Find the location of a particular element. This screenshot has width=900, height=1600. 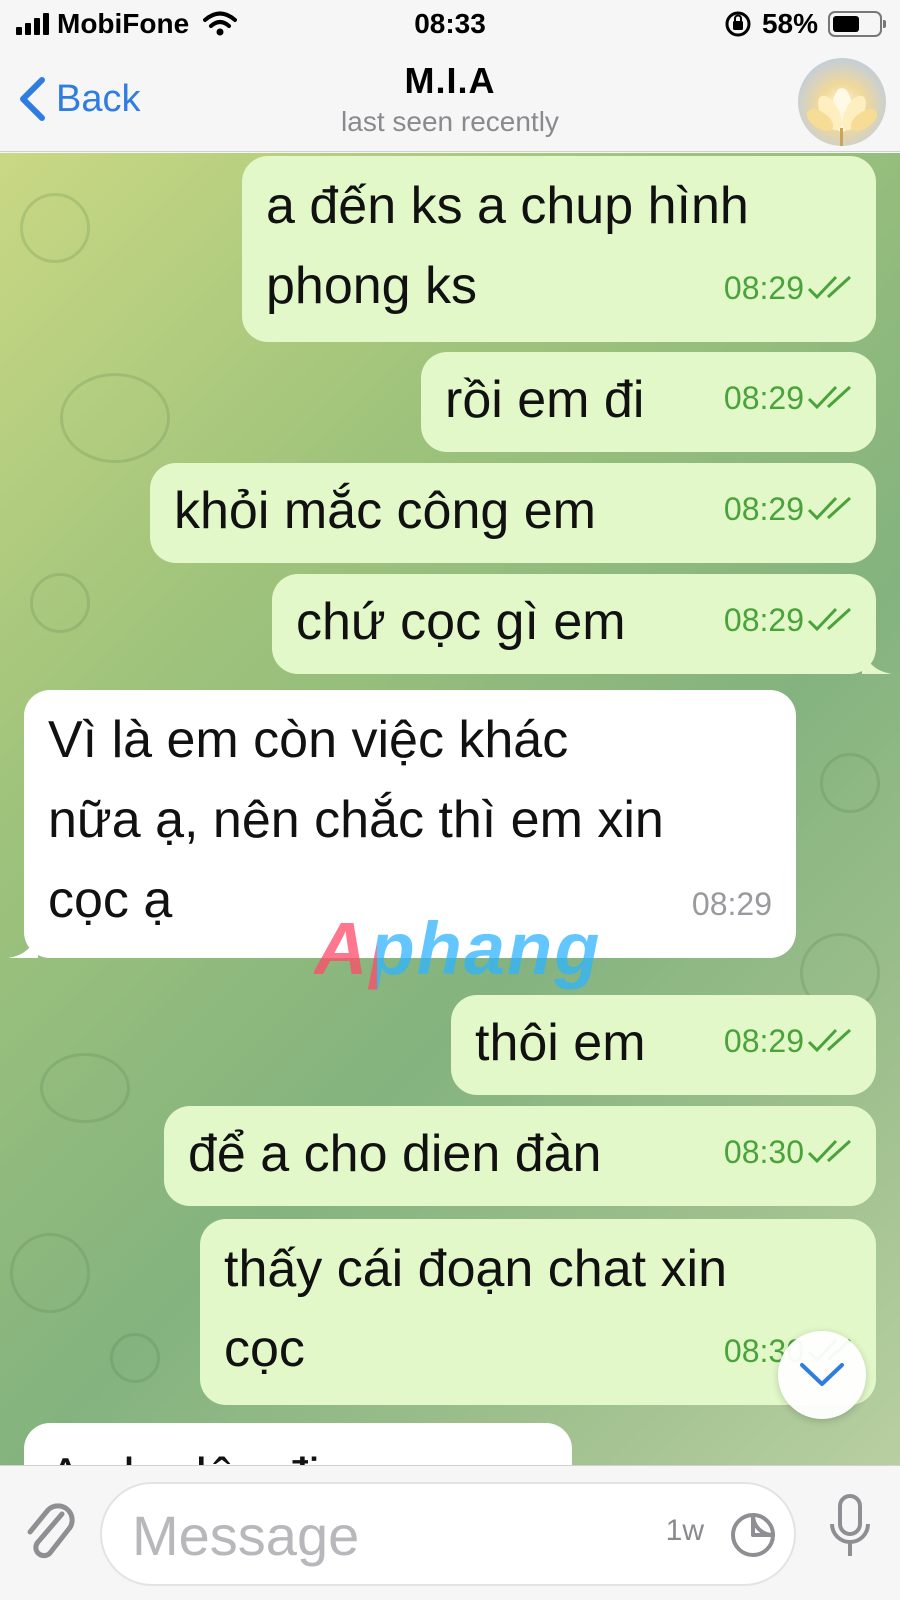

message-composer: 1w is located at coordinates (450, 1532).